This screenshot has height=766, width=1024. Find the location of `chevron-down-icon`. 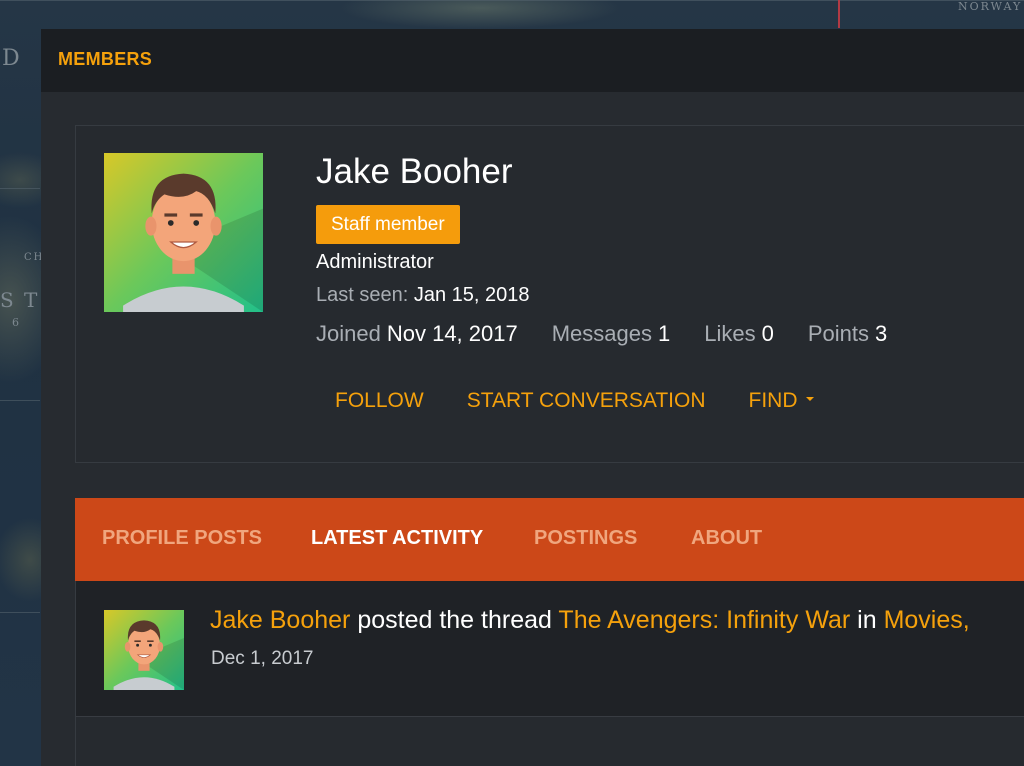

chevron-down-icon is located at coordinates (809, 399).